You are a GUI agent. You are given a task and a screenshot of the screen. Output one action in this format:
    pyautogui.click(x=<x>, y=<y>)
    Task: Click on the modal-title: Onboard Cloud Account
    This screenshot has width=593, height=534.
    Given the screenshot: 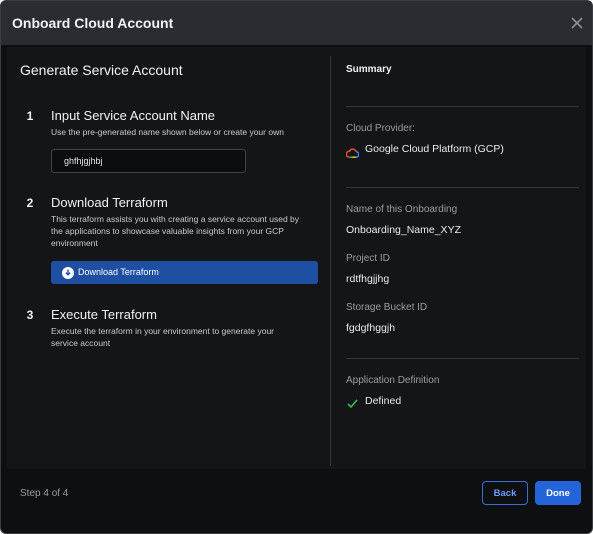 What is the action you would take?
    pyautogui.click(x=93, y=23)
    